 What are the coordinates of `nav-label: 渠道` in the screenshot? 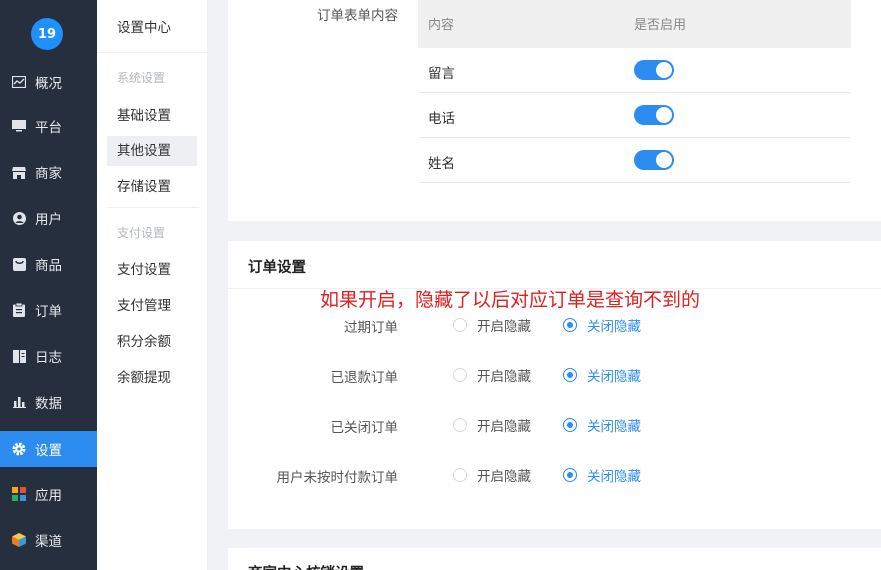 It's located at (48, 542).